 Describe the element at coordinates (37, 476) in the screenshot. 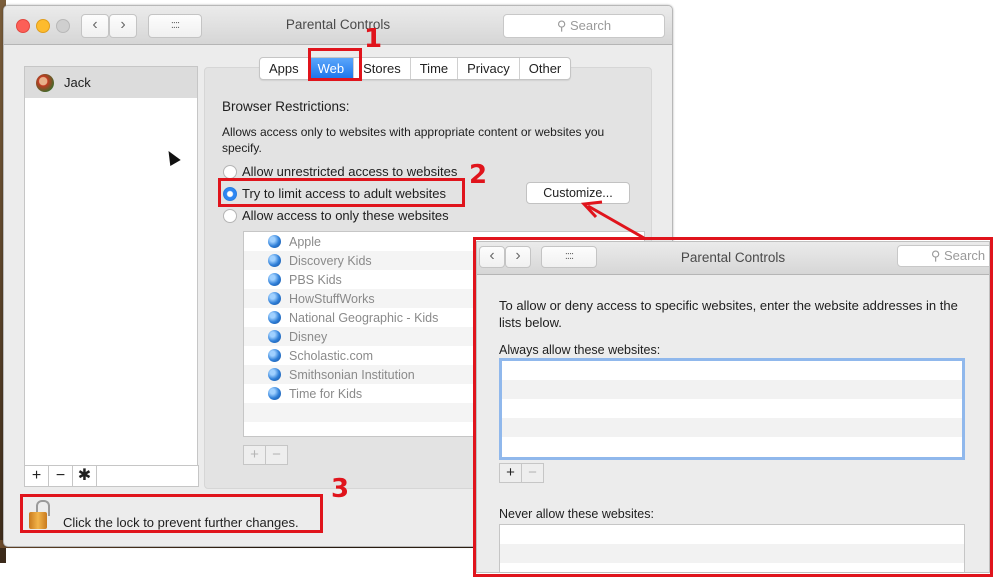

I see `add-user-button: +` at that location.